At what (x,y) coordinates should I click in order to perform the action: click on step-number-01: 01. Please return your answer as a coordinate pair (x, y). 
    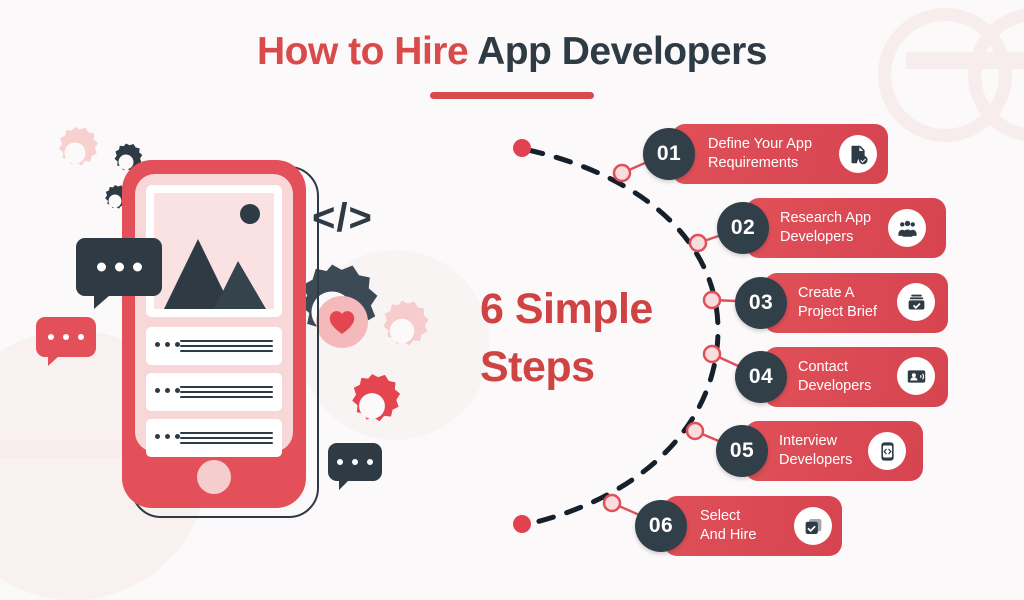
    Looking at the image, I should click on (669, 154).